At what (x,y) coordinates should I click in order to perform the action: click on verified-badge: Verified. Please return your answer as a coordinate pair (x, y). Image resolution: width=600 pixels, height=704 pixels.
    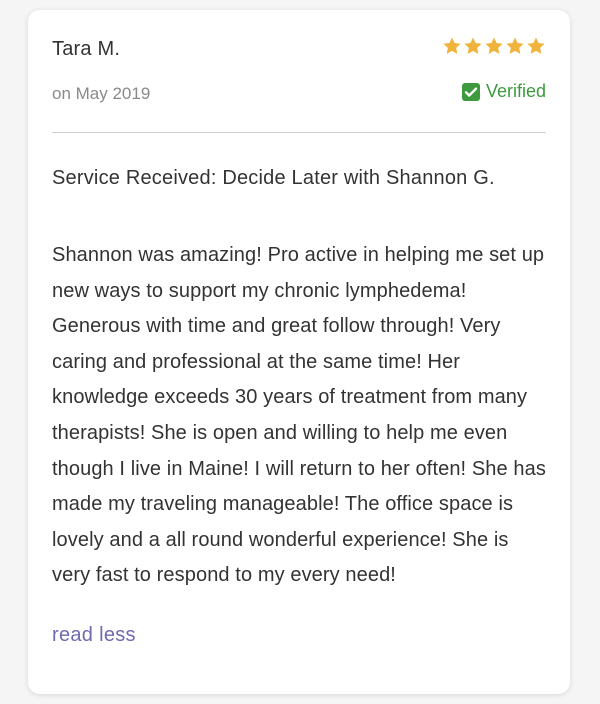
    Looking at the image, I should click on (503, 91).